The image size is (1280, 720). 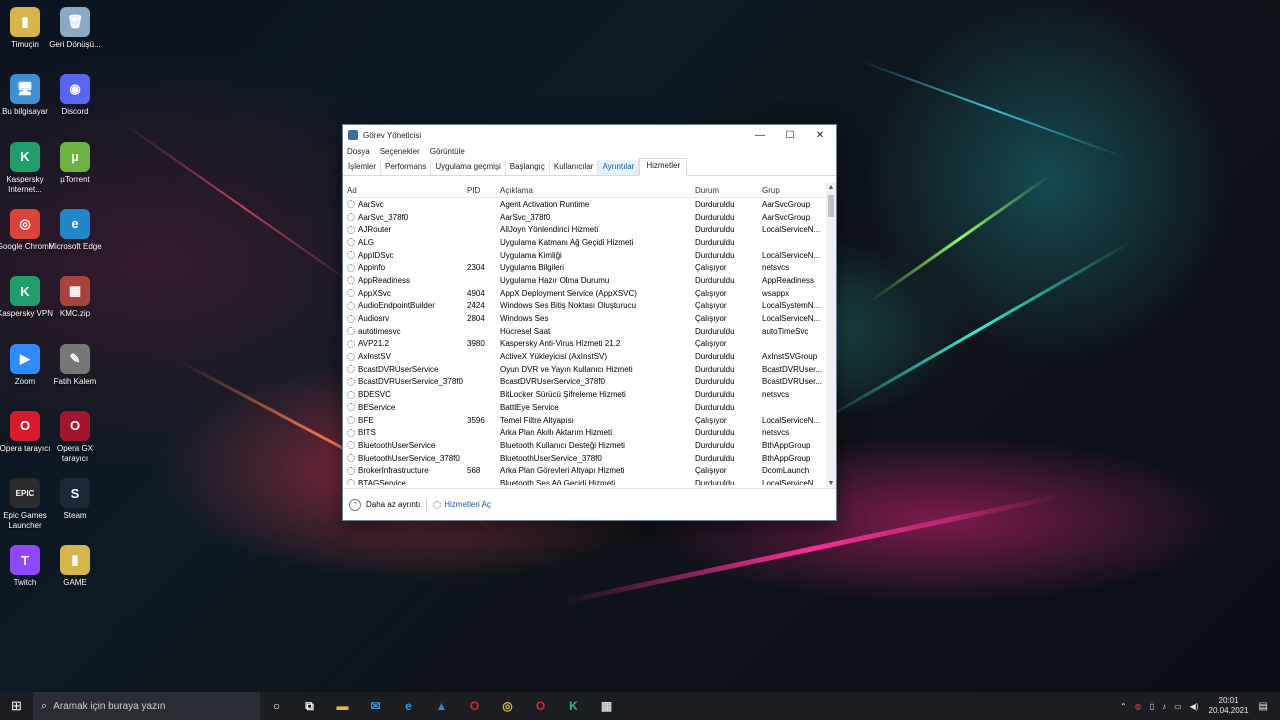 What do you see at coordinates (374, 319) in the screenshot?
I see `service-name: Audiosrv` at bounding box center [374, 319].